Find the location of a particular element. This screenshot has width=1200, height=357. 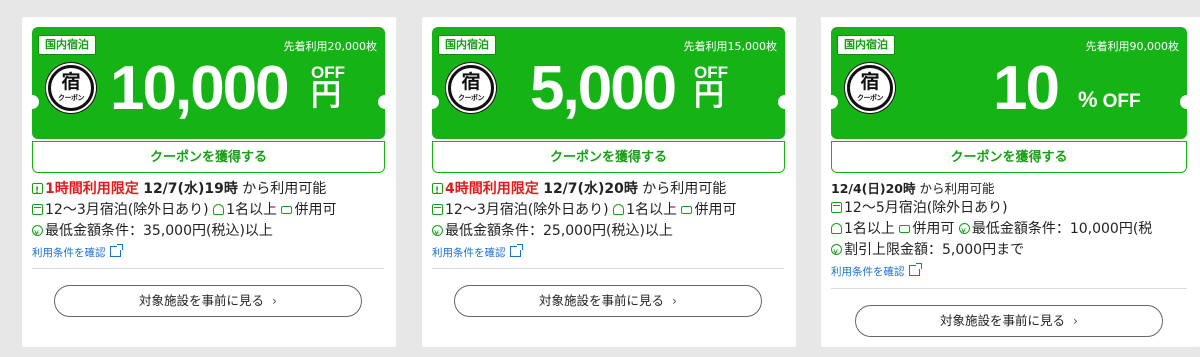

discount-amount: 10 is located at coordinates (1026, 88).